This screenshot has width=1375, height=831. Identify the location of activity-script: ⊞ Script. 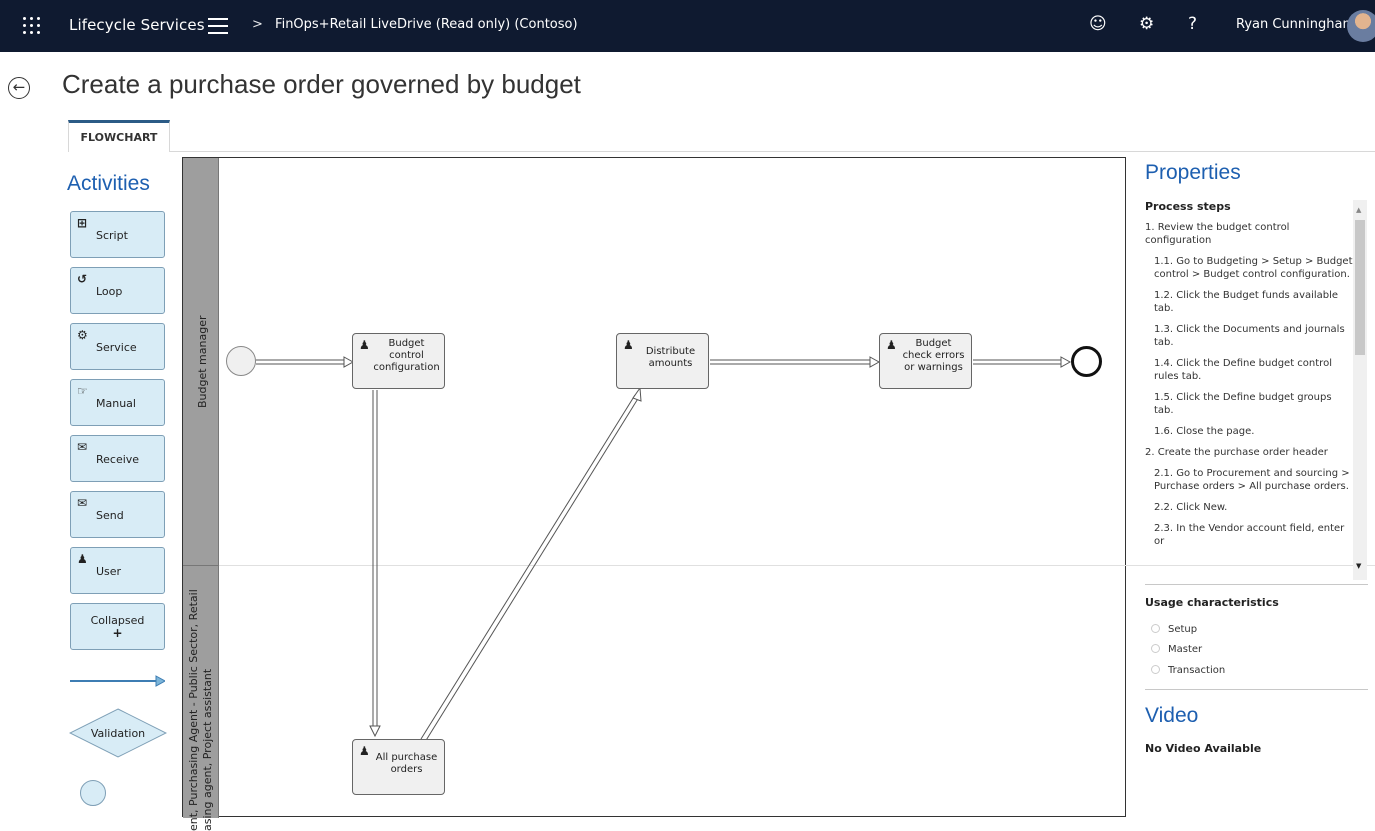
(117, 234).